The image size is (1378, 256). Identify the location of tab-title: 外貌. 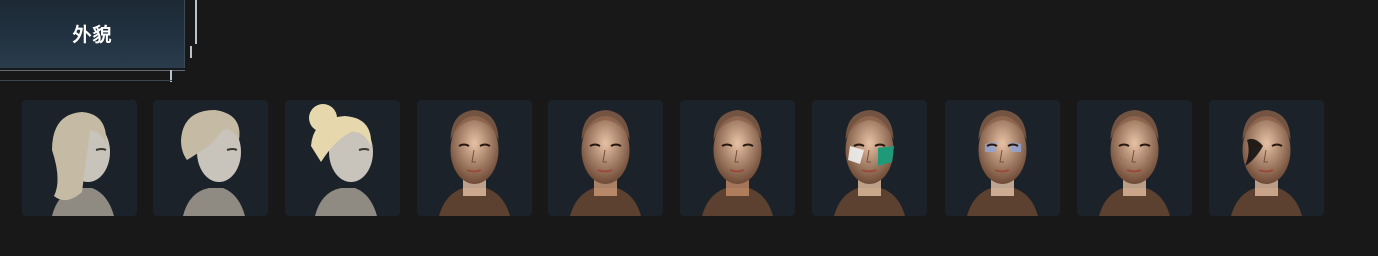
(92, 35).